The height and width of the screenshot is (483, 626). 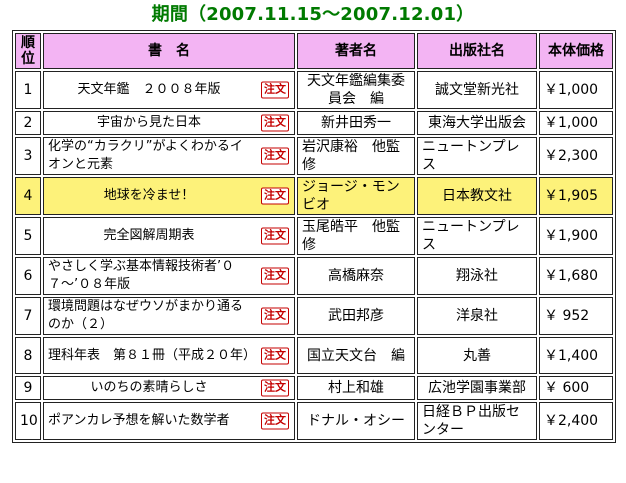 I want to click on author-cell: 新井田秀一, so click(x=356, y=123).